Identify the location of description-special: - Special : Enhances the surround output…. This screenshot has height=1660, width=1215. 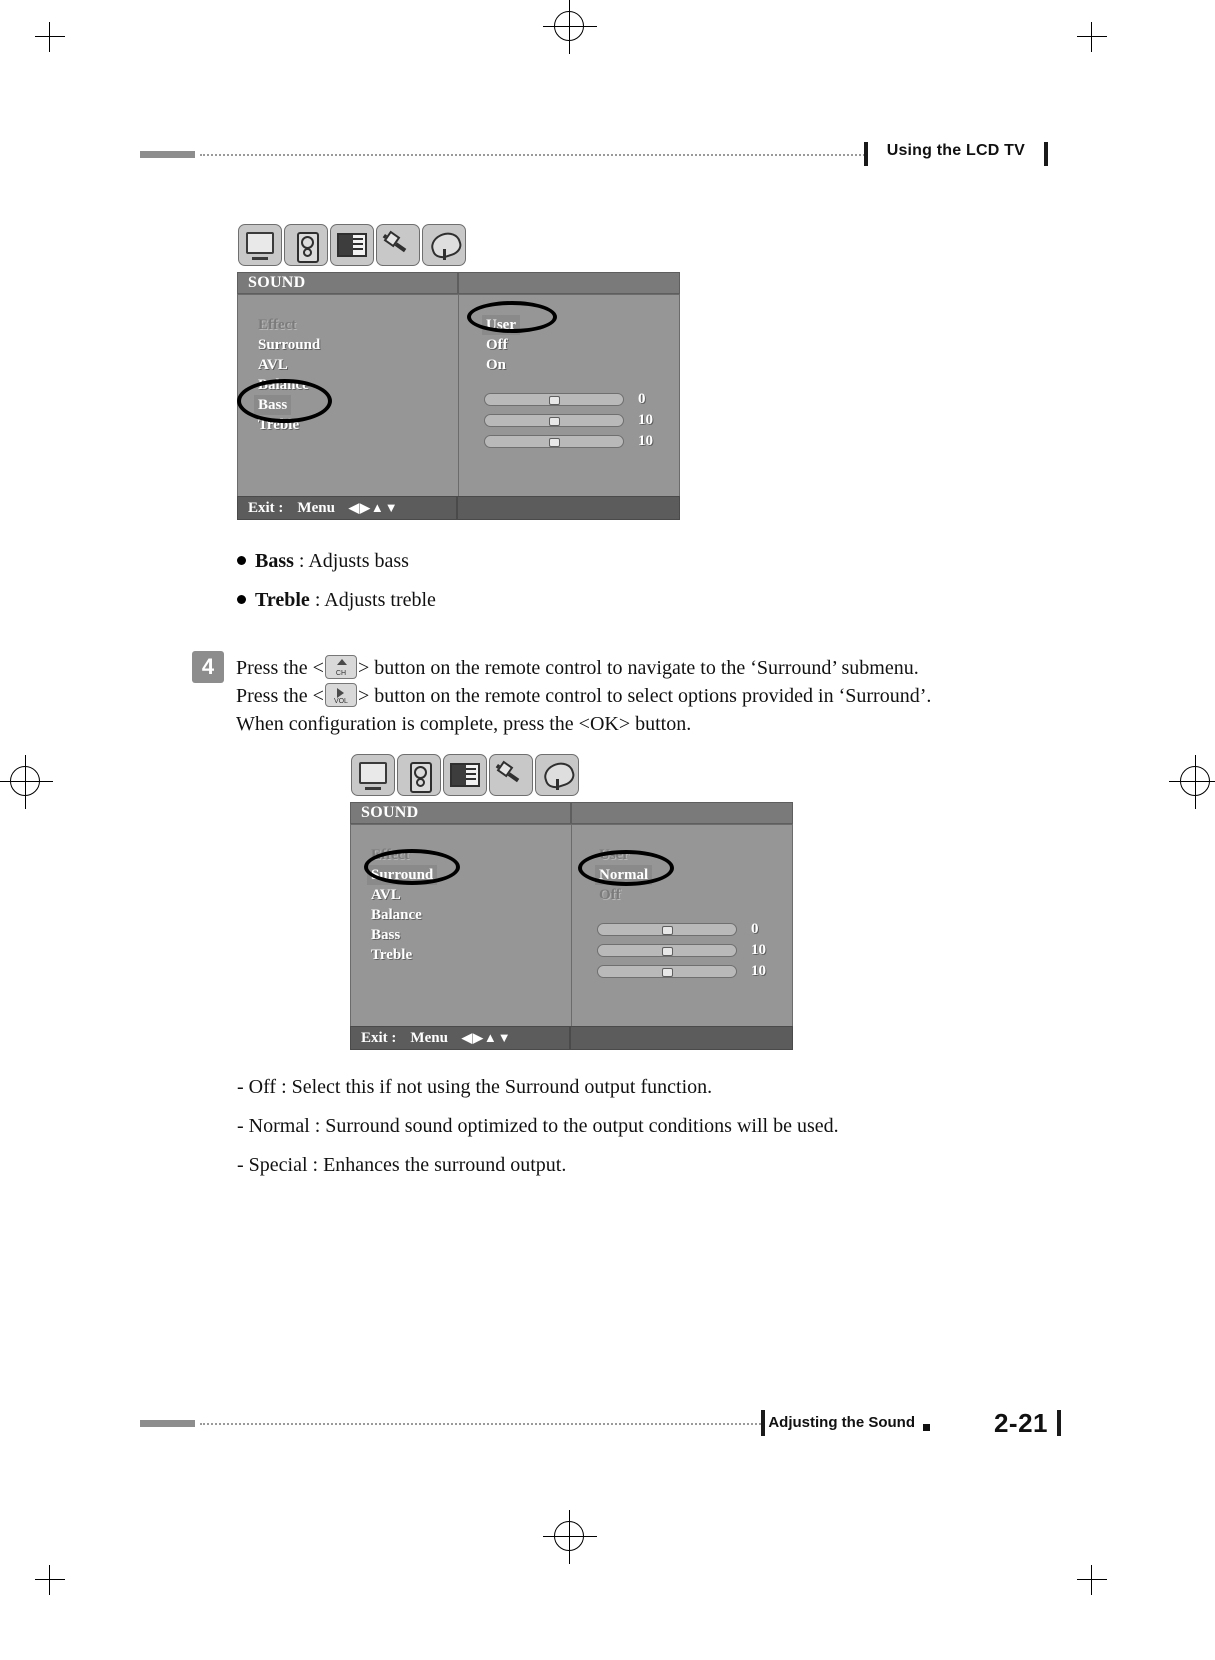
(402, 1165).